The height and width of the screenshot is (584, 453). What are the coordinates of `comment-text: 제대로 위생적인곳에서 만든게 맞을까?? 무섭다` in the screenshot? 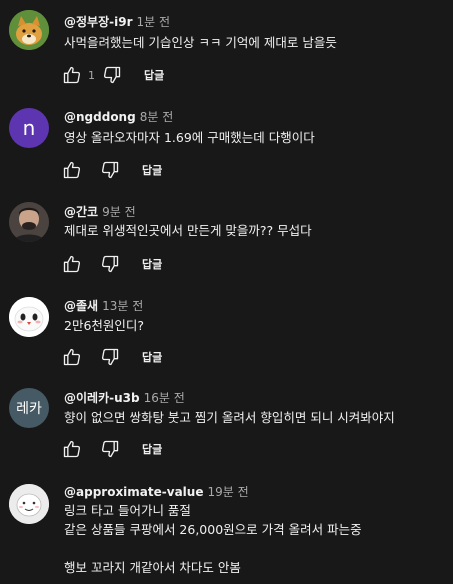 It's located at (188, 230).